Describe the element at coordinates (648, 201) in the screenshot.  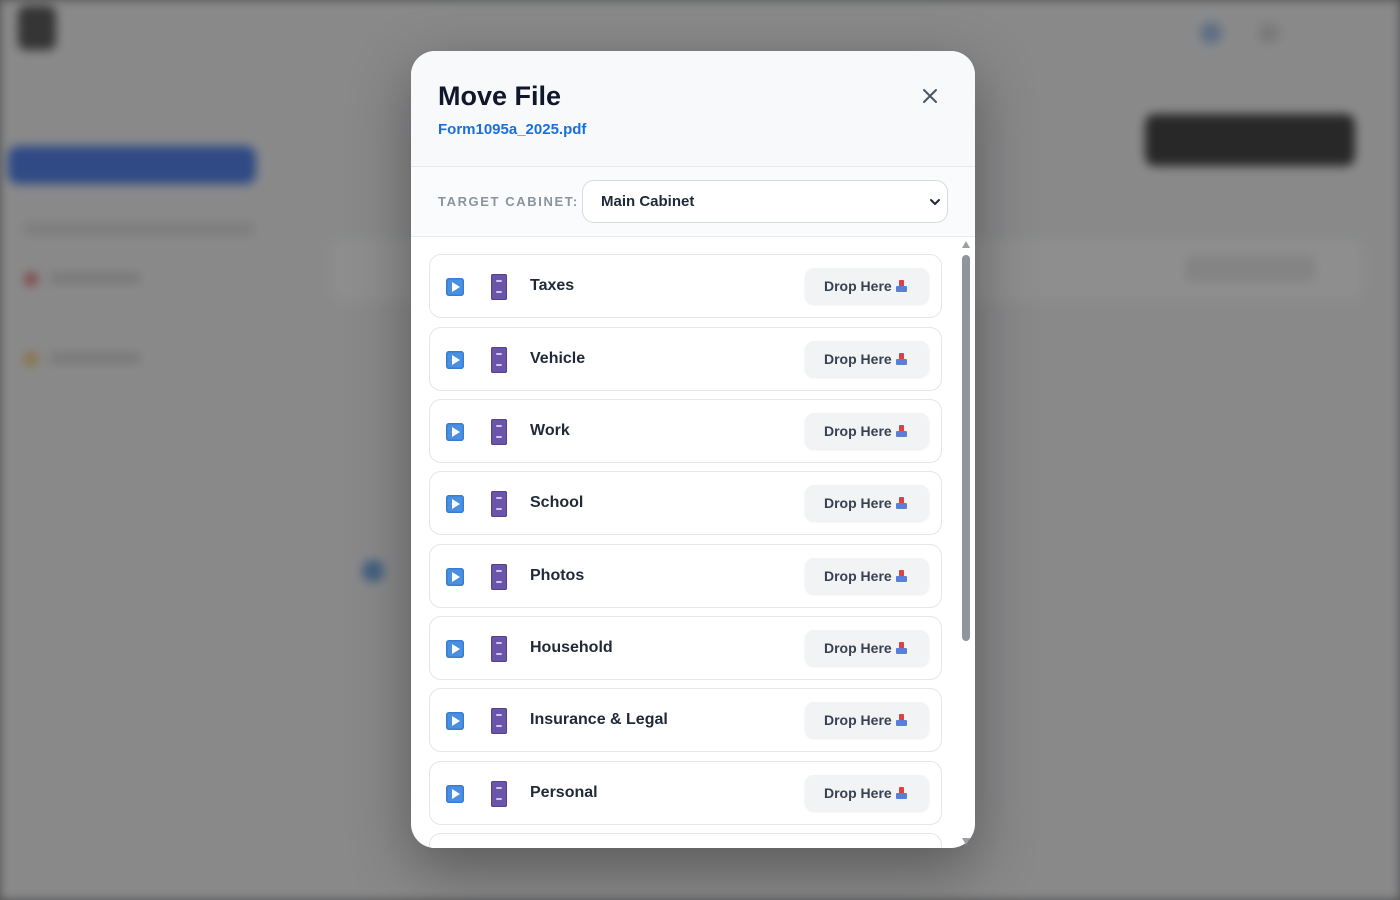
I see `target-cabinet-value: Main Cabinet` at that location.